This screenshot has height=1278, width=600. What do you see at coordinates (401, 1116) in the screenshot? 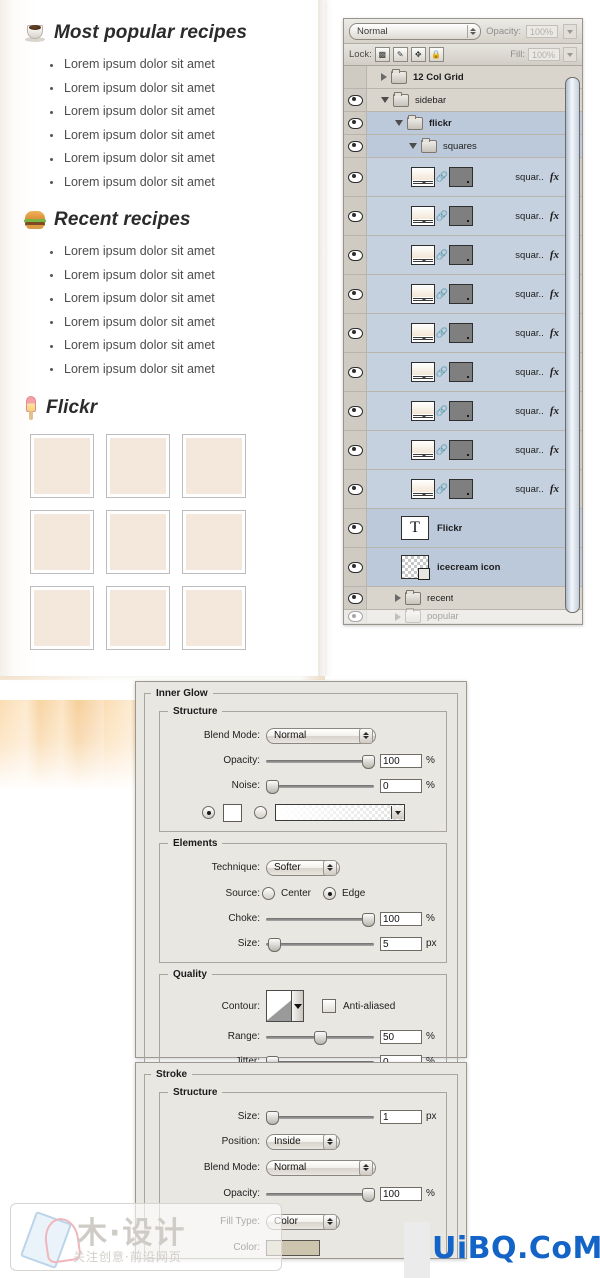
I see `stroke-size-input: 1` at bounding box center [401, 1116].